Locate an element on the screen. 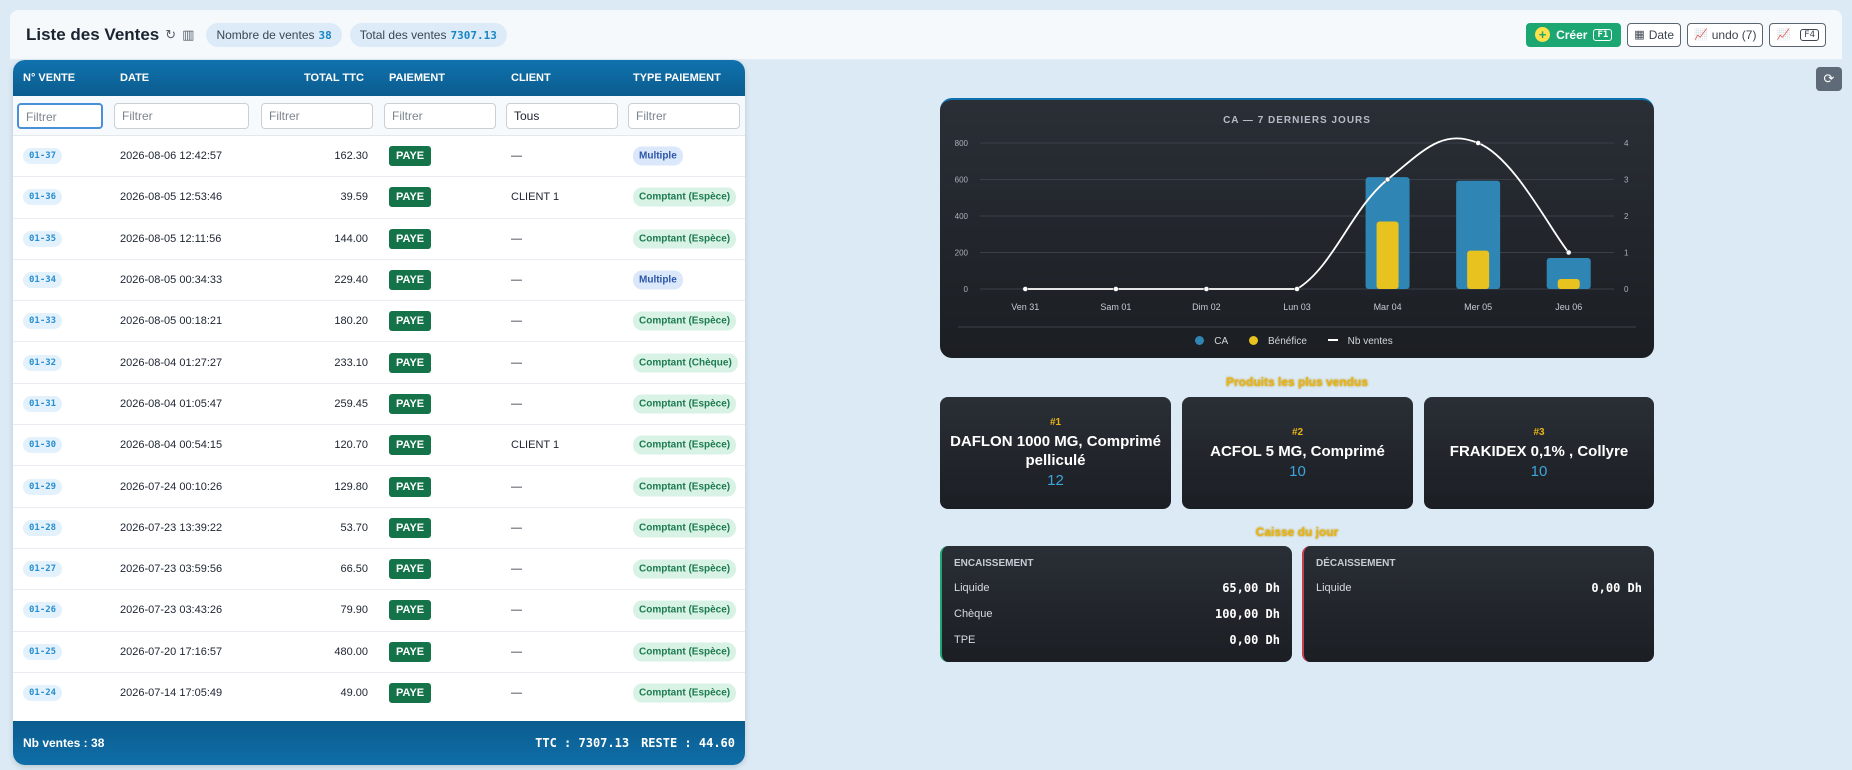 This screenshot has width=1852, height=770. sale-number-badge: 01-31 is located at coordinates (43, 403).